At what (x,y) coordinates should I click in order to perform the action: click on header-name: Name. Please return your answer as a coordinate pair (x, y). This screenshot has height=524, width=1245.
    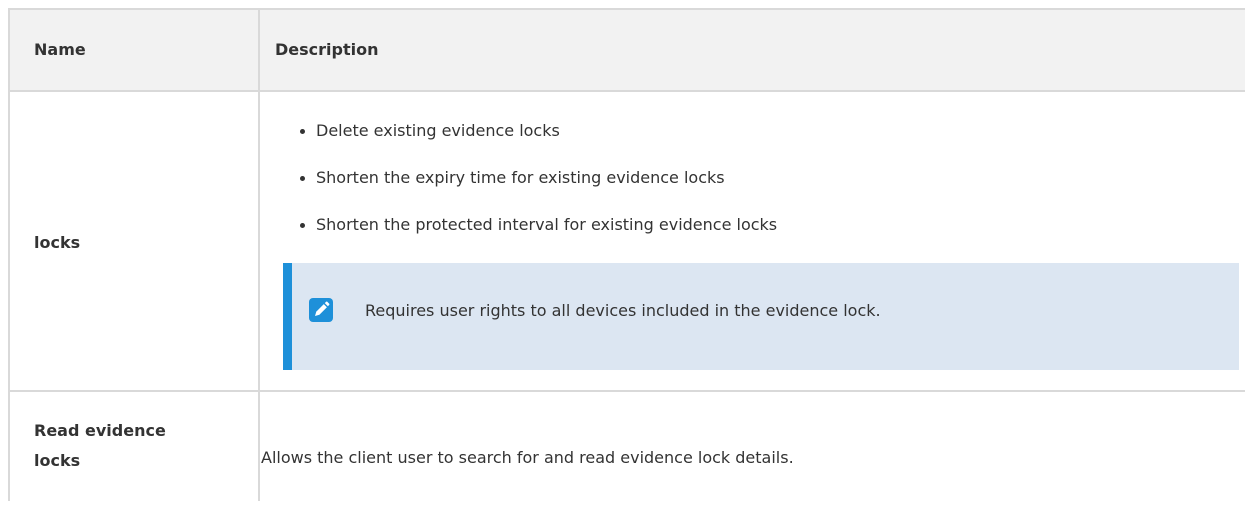
    Looking at the image, I should click on (60, 49).